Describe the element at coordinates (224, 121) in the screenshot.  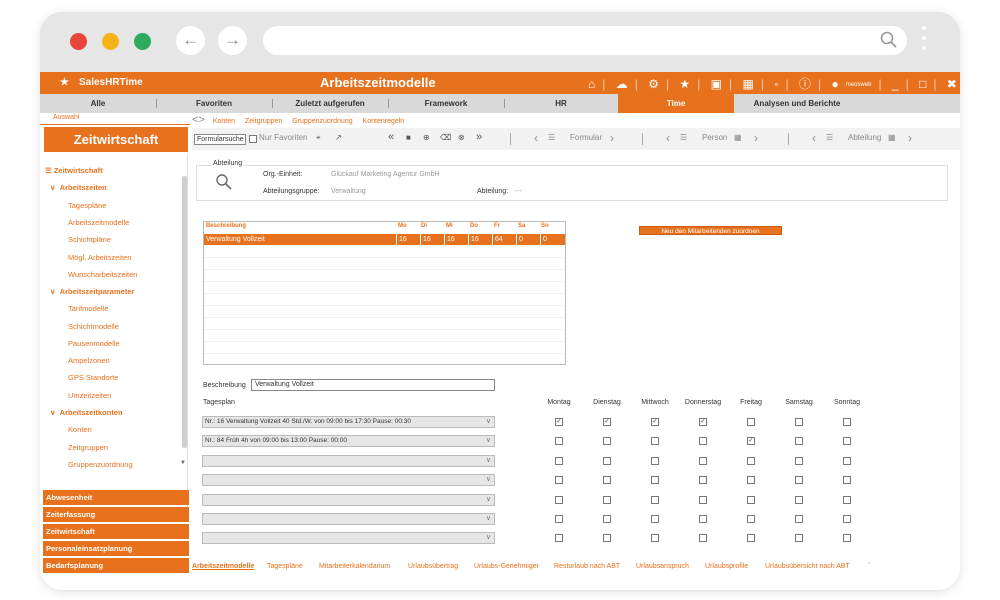
I see `subnav-konten: Konten` at that location.